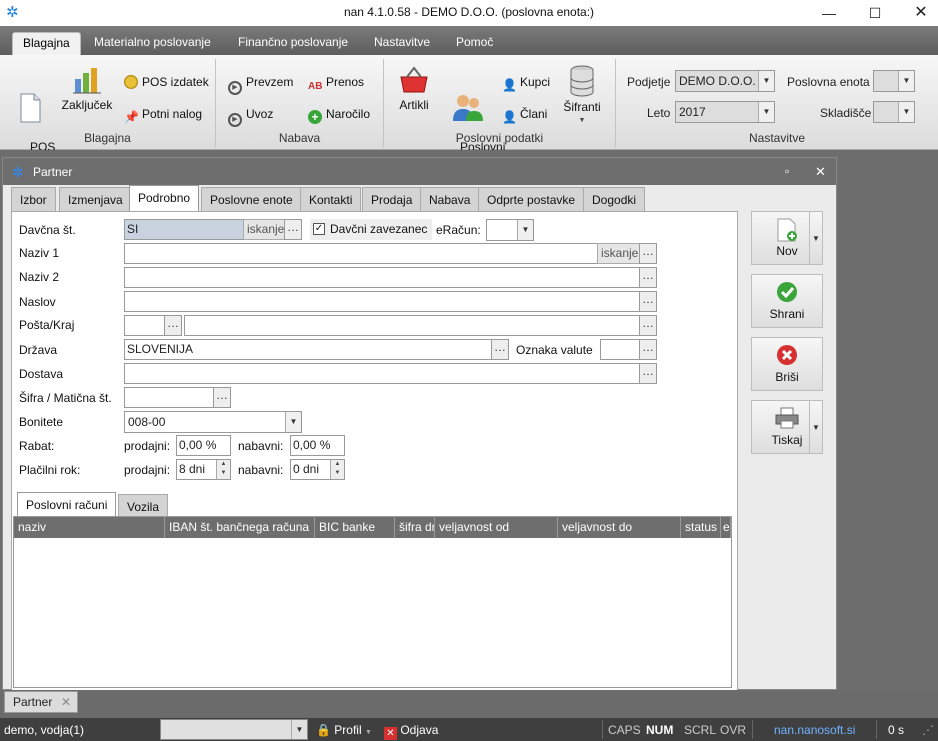  I want to click on ribbon-tab-financno: Finančno poslovanje, so click(293, 43).